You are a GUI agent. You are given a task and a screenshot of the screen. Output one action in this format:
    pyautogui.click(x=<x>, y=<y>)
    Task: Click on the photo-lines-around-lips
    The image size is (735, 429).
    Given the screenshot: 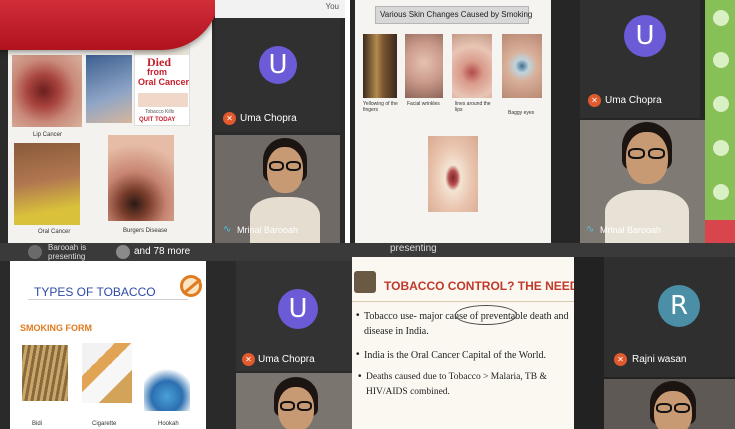 What is the action you would take?
    pyautogui.click(x=472, y=66)
    